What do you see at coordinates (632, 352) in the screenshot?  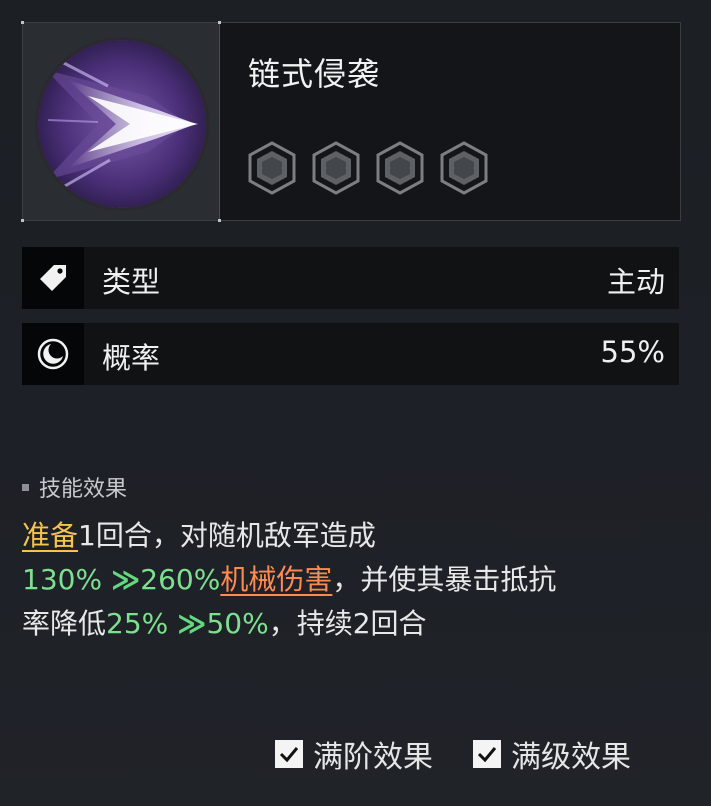 I see `attribute-value: 55%` at bounding box center [632, 352].